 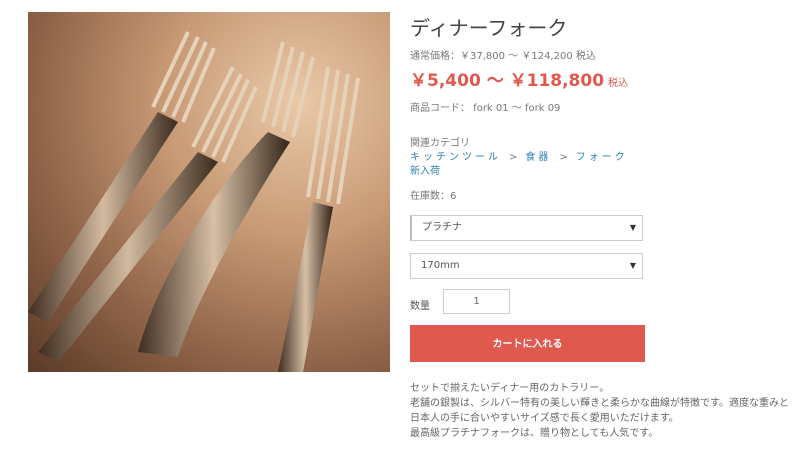 What do you see at coordinates (476, 301) in the screenshot?
I see `quantity-input: 1` at bounding box center [476, 301].